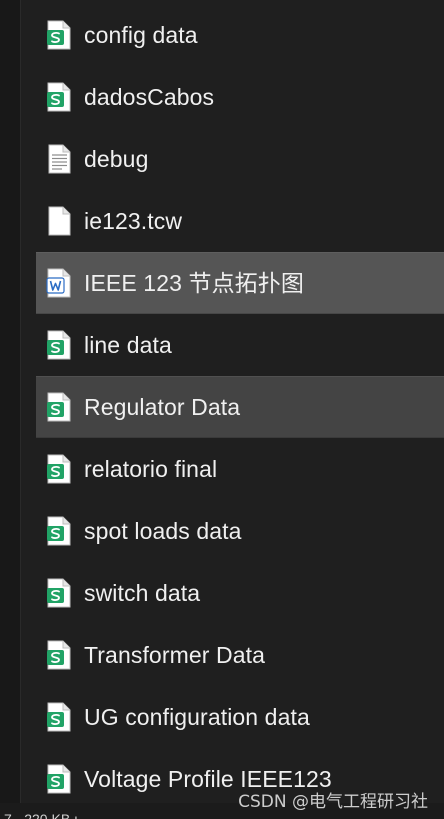 This screenshot has height=819, width=444. What do you see at coordinates (141, 35) in the screenshot?
I see `file-name: config data` at bounding box center [141, 35].